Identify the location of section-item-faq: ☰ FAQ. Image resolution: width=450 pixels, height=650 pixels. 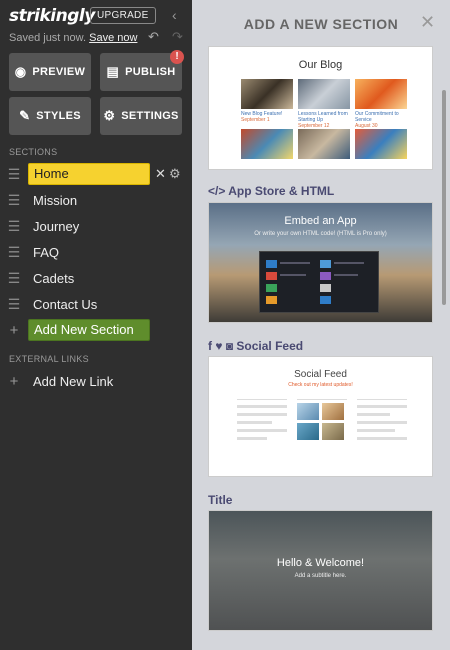
(96, 252).